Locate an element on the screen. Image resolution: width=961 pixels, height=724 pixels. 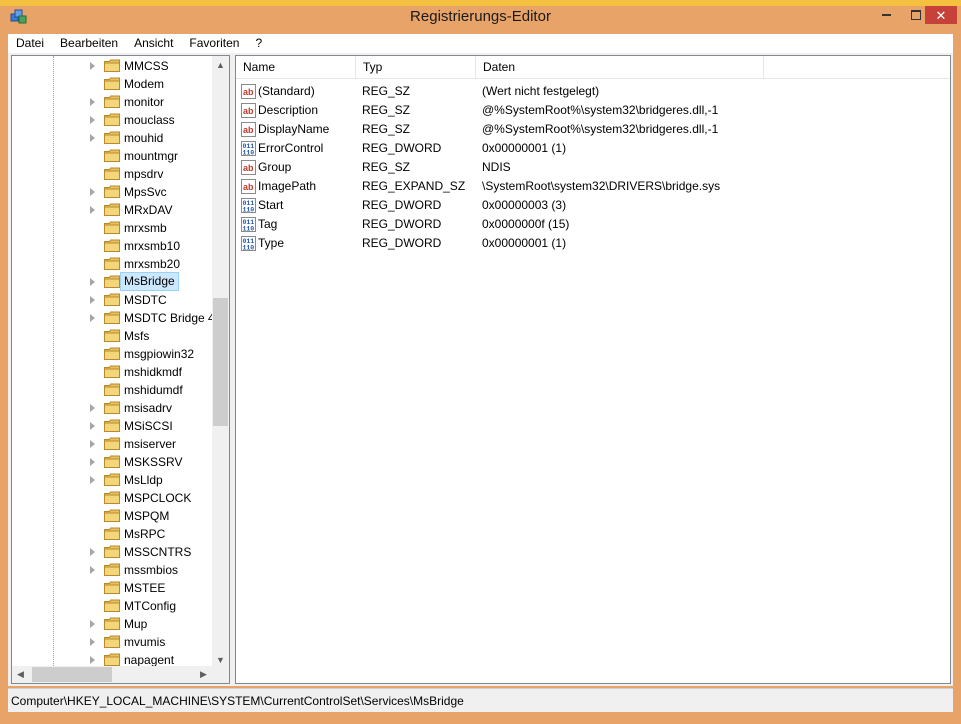
tree-item-label: Msfs is located at coordinates (137, 336).